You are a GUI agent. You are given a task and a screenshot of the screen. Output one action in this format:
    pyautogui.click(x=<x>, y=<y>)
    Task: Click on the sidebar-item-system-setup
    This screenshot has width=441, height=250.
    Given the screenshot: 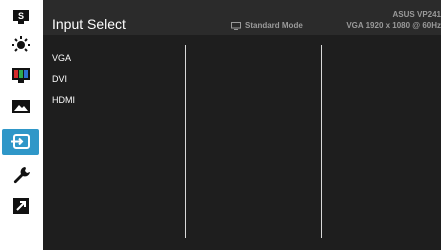 What is the action you would take?
    pyautogui.click(x=20, y=175)
    